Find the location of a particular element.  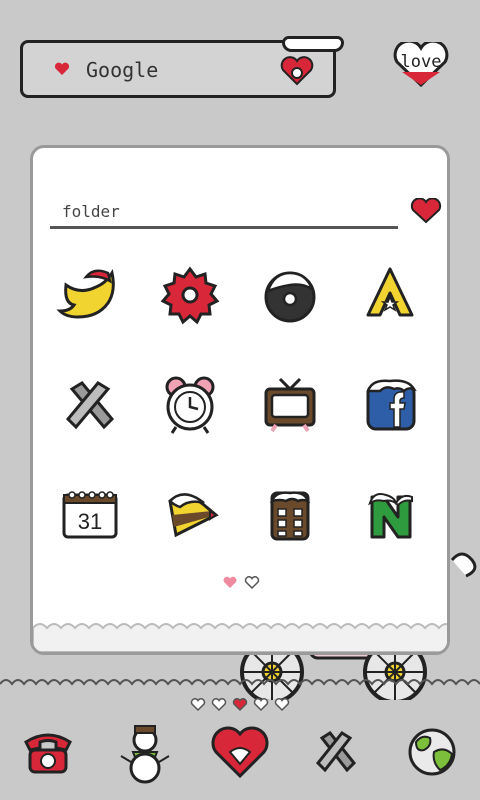

naver-n-icon is located at coordinates (390, 515).